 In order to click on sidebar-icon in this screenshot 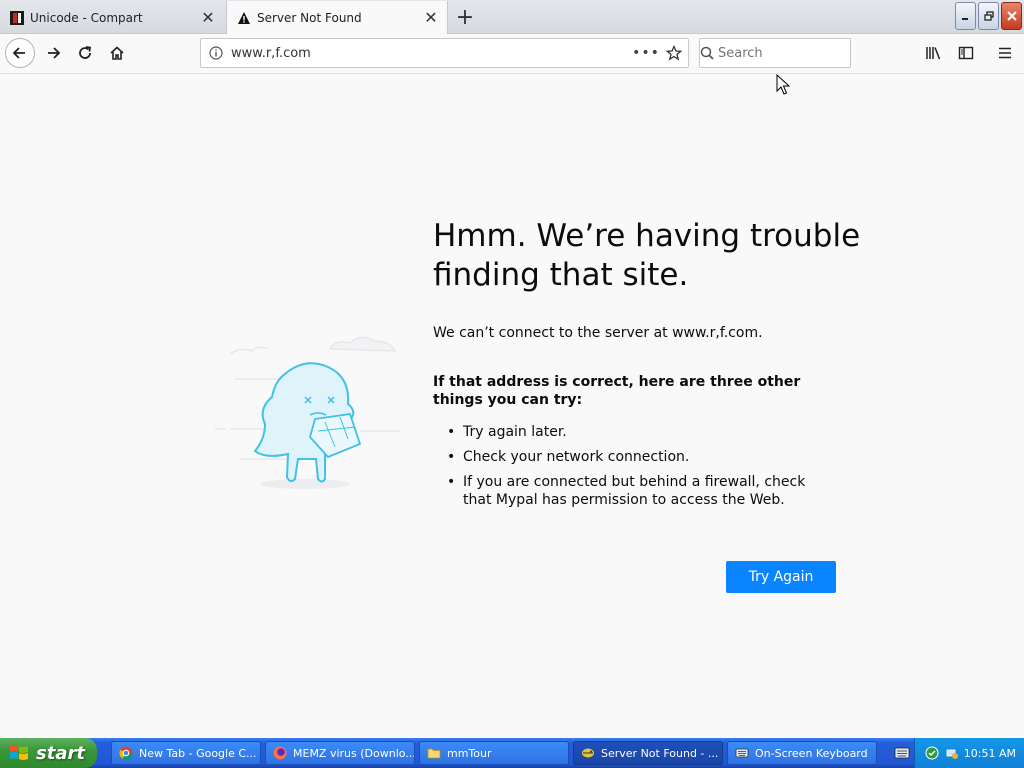, I will do `click(966, 53)`.